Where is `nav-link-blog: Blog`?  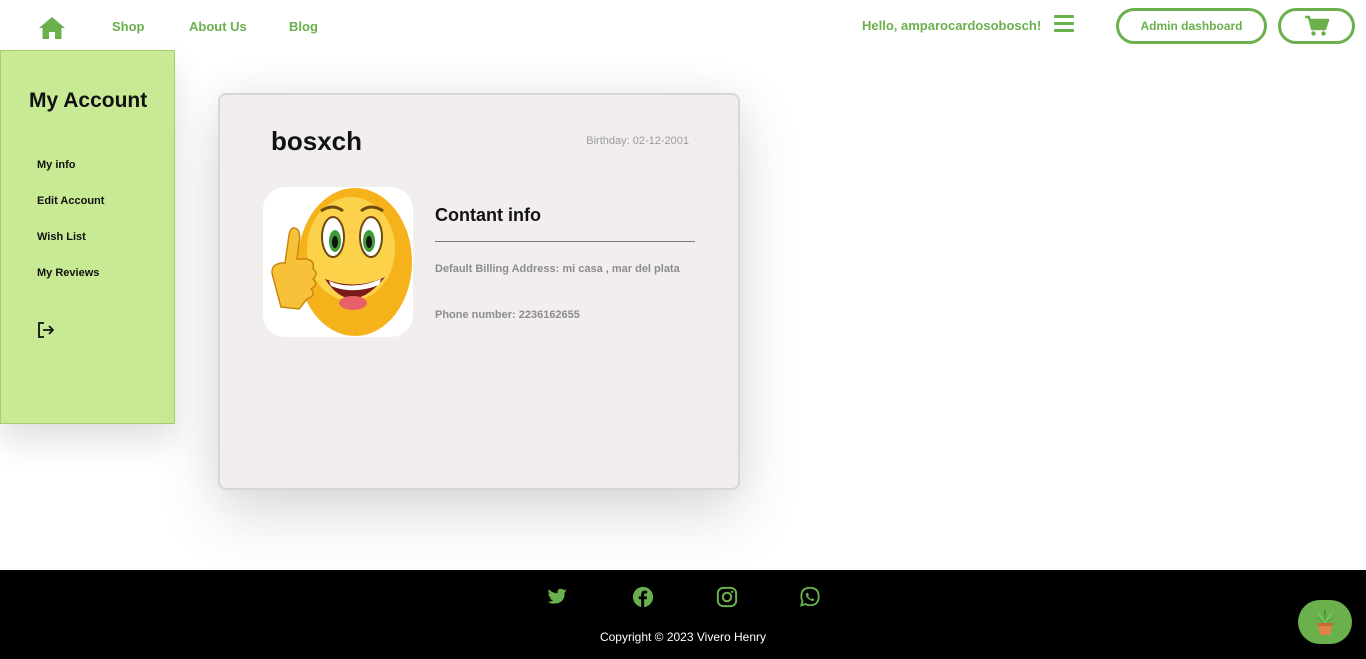
nav-link-blog: Blog is located at coordinates (303, 26).